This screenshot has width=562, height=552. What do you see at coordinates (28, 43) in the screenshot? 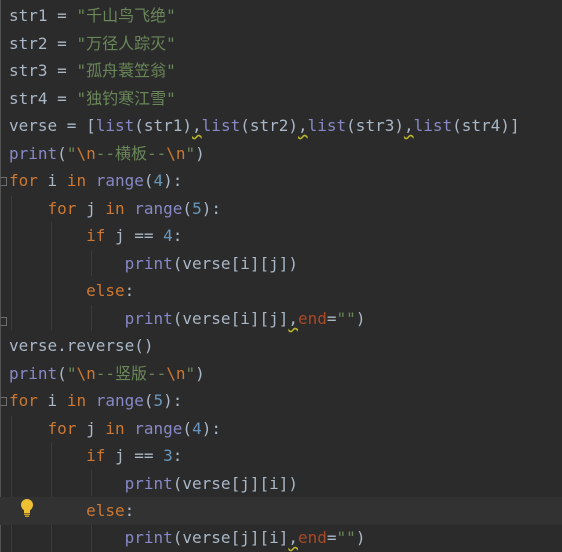
I see `variable-name: str2` at bounding box center [28, 43].